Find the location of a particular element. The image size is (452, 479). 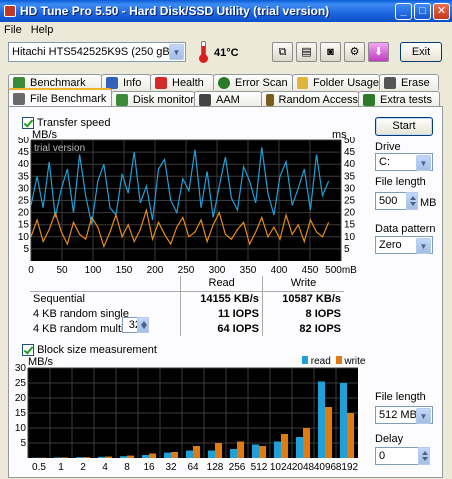

queue-depth-stepper is located at coordinates (143, 325).